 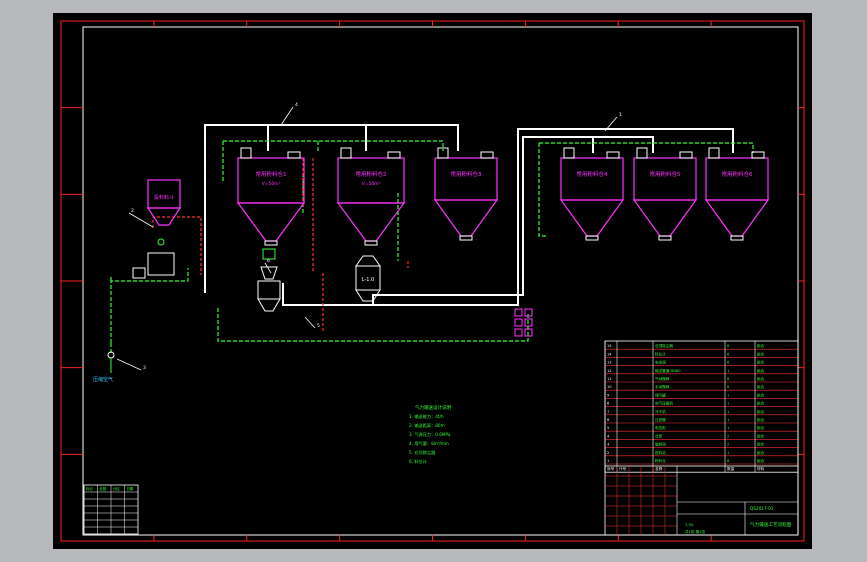 What do you see at coordinates (466, 194) in the screenshot?
I see `silo-3: 常用粉料仓3` at bounding box center [466, 194].